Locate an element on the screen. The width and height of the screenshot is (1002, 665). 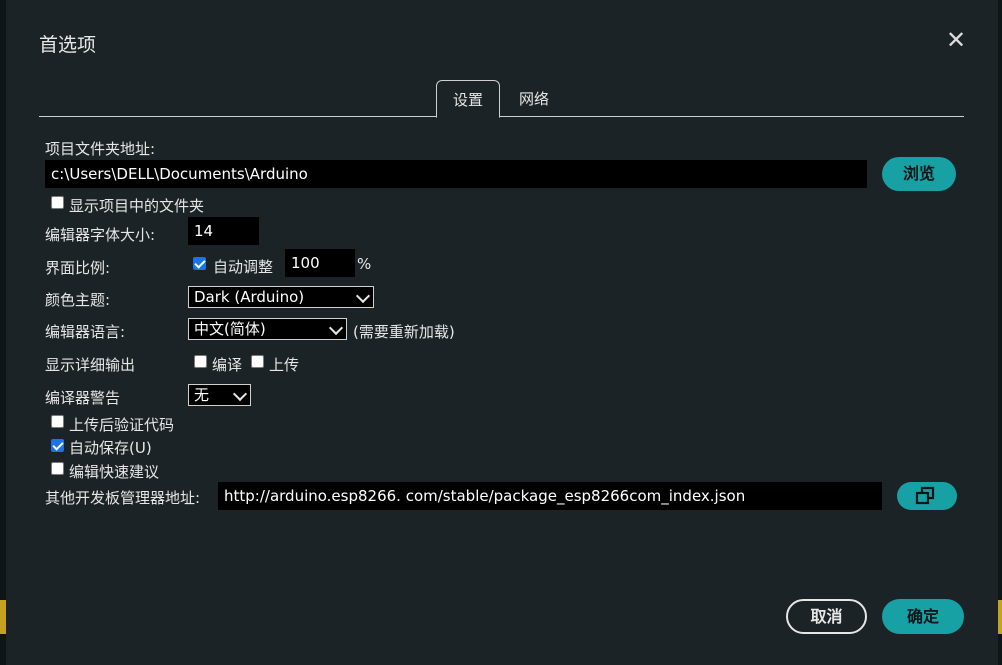
open-window-icon is located at coordinates (925, 495).